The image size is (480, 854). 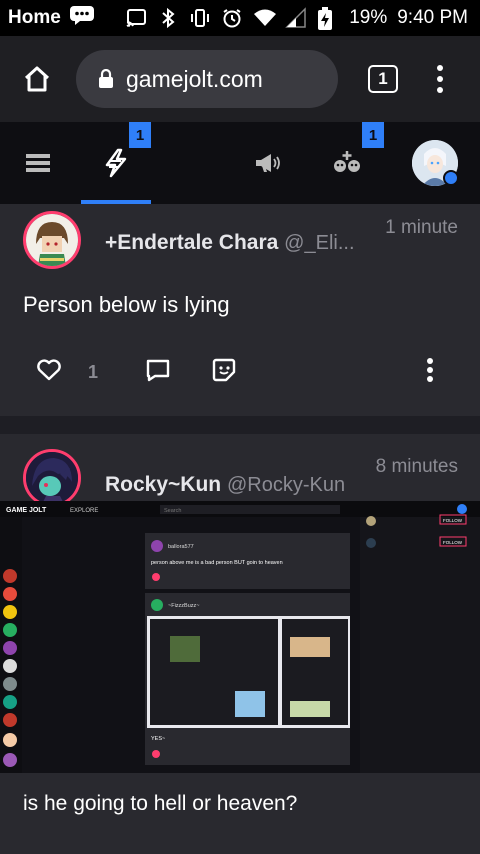 I want to click on bluetooth-icon, so click(x=168, y=18).